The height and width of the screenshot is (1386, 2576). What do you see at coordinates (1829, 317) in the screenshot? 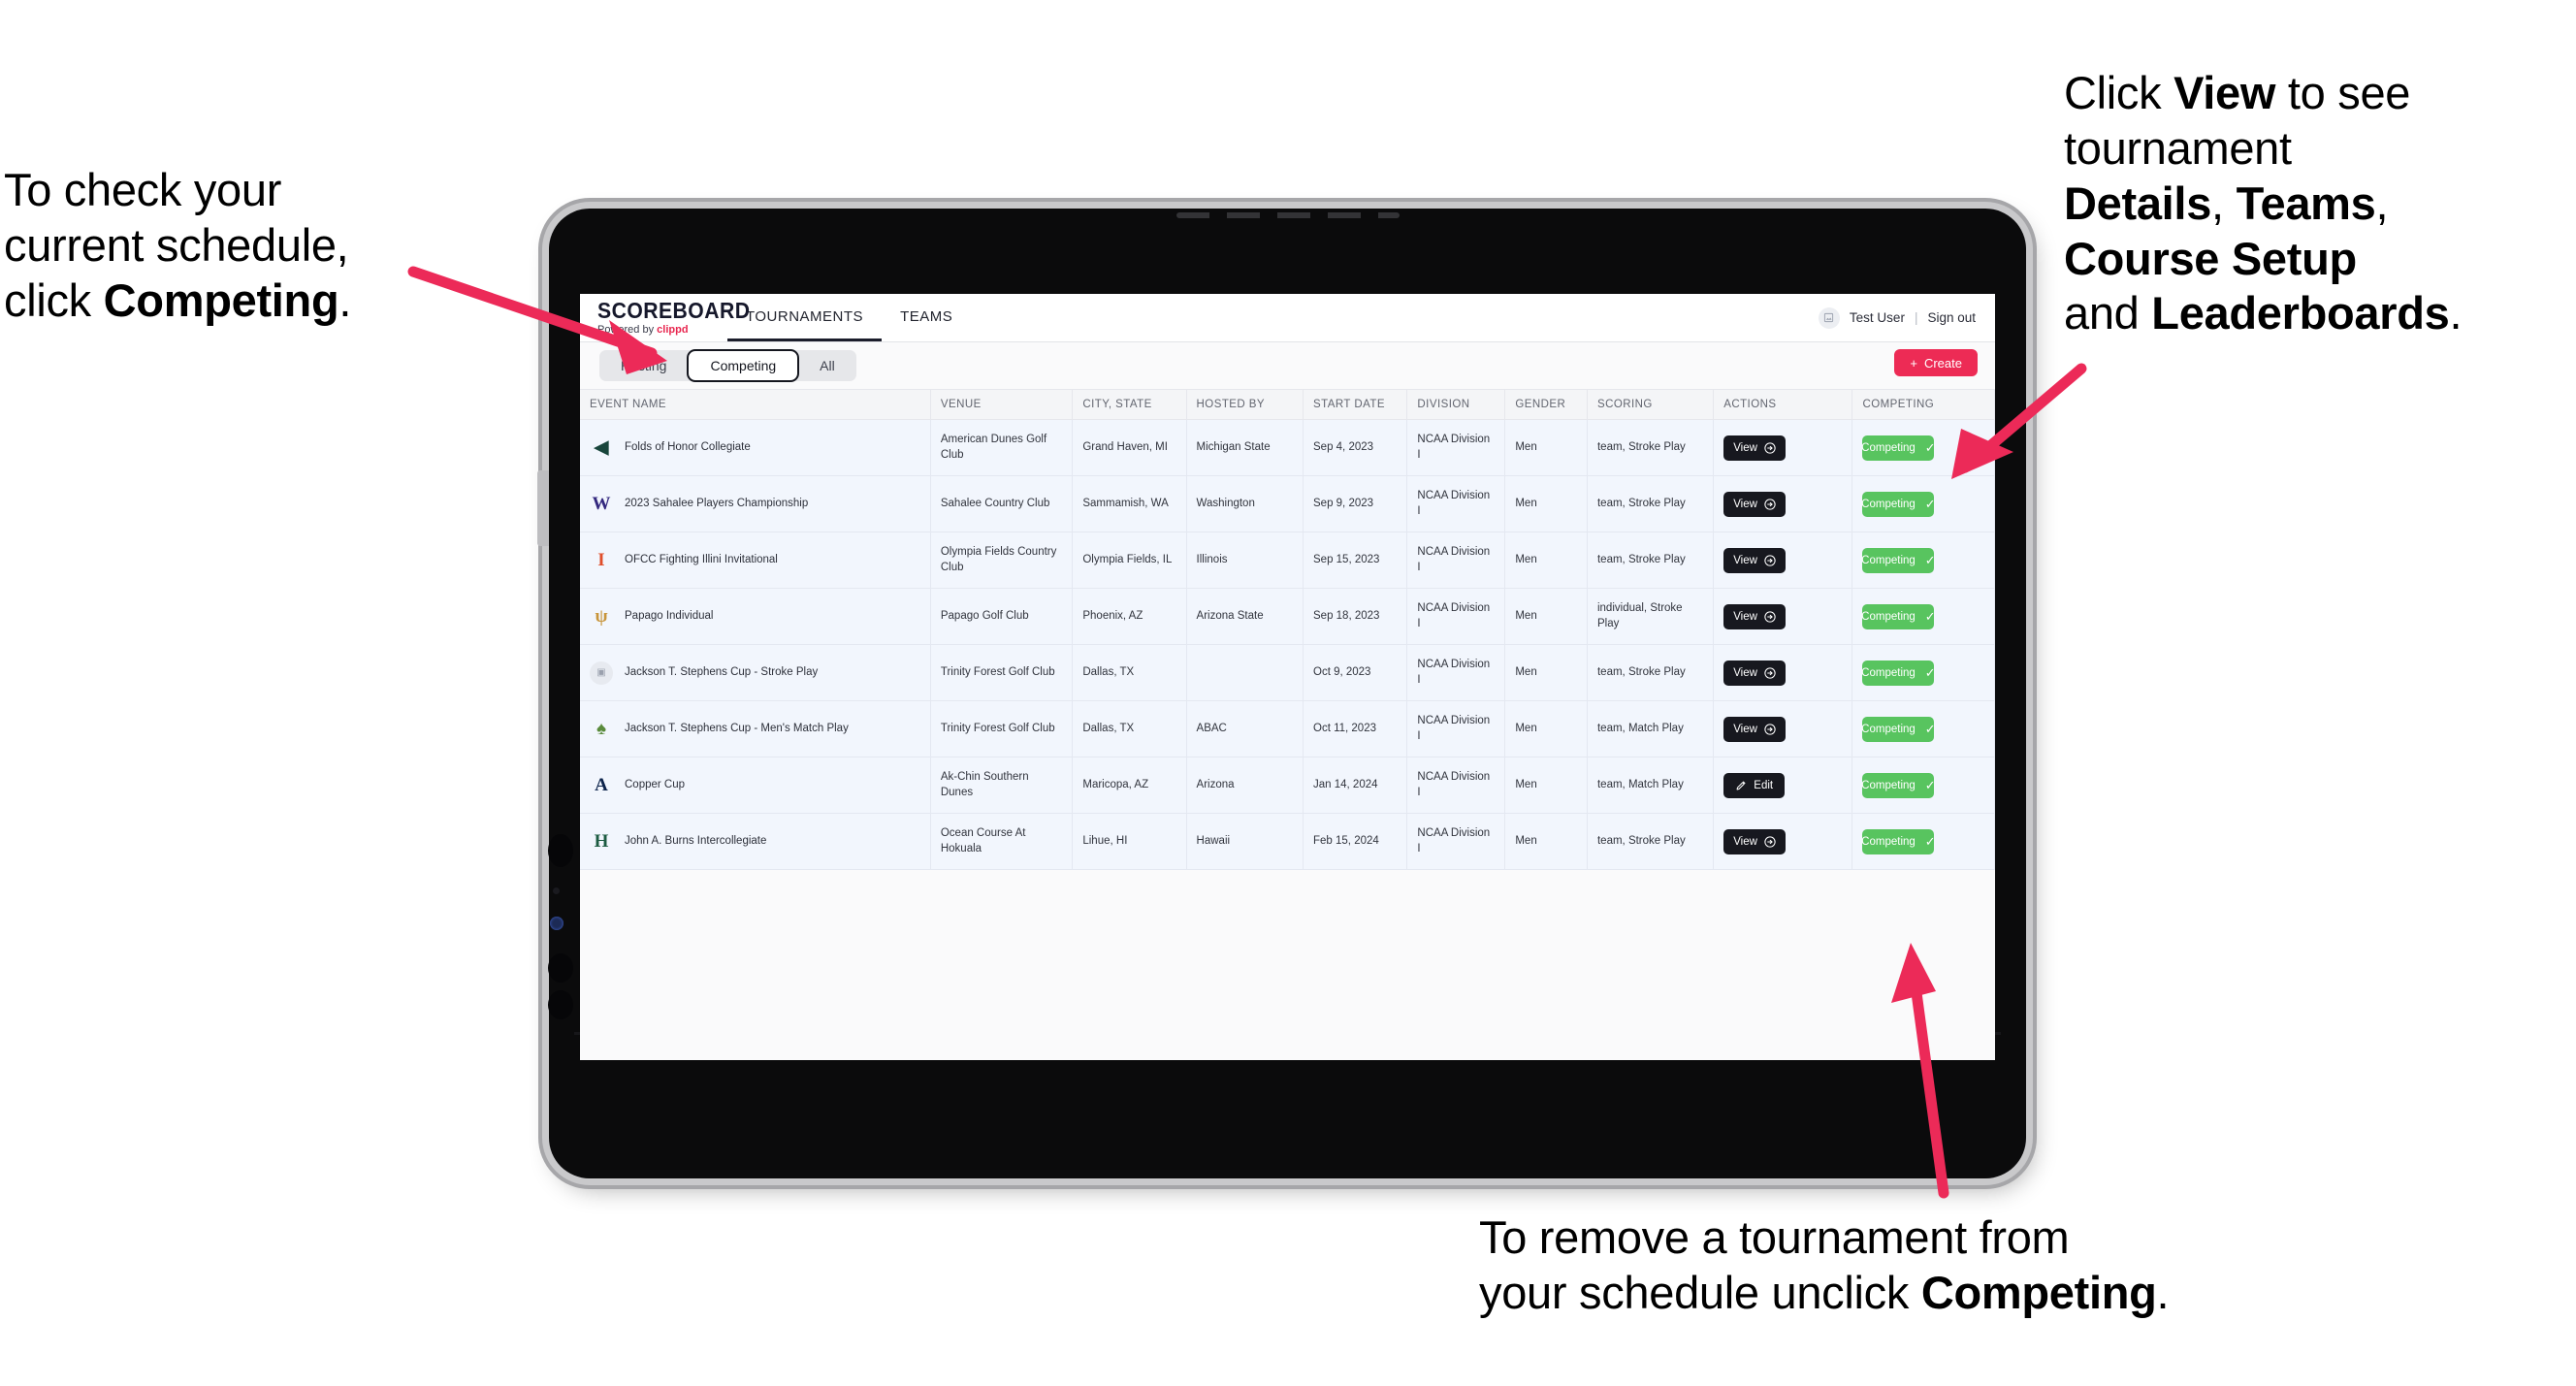
I see `user-avatar-icon` at bounding box center [1829, 317].